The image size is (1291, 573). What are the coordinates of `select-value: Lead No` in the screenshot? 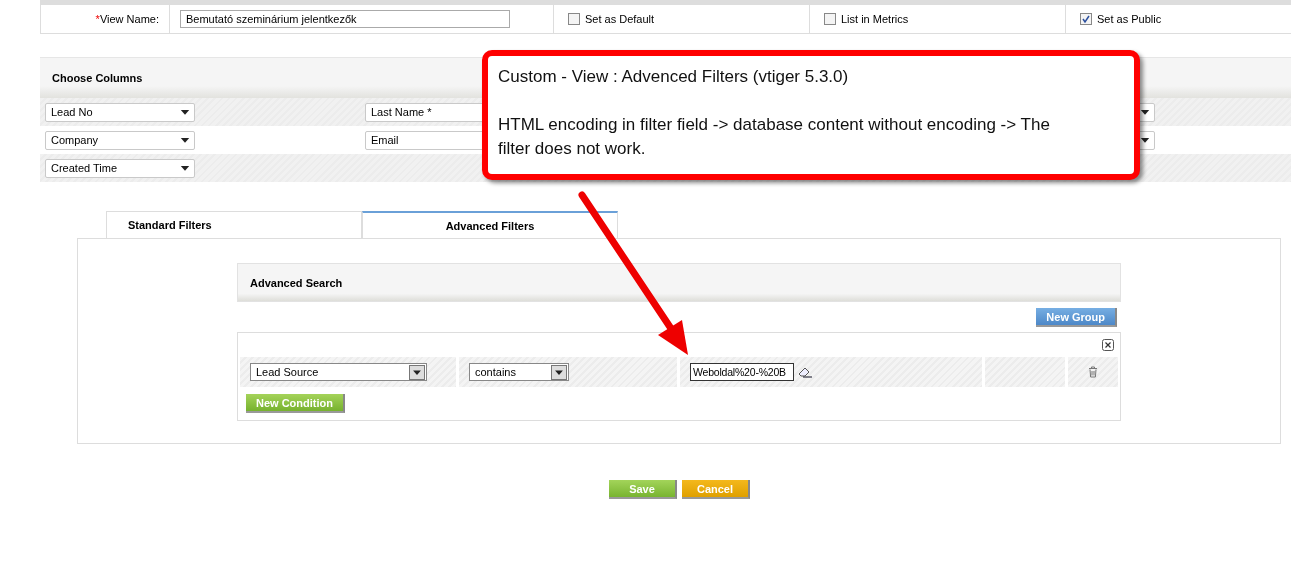 It's located at (72, 112).